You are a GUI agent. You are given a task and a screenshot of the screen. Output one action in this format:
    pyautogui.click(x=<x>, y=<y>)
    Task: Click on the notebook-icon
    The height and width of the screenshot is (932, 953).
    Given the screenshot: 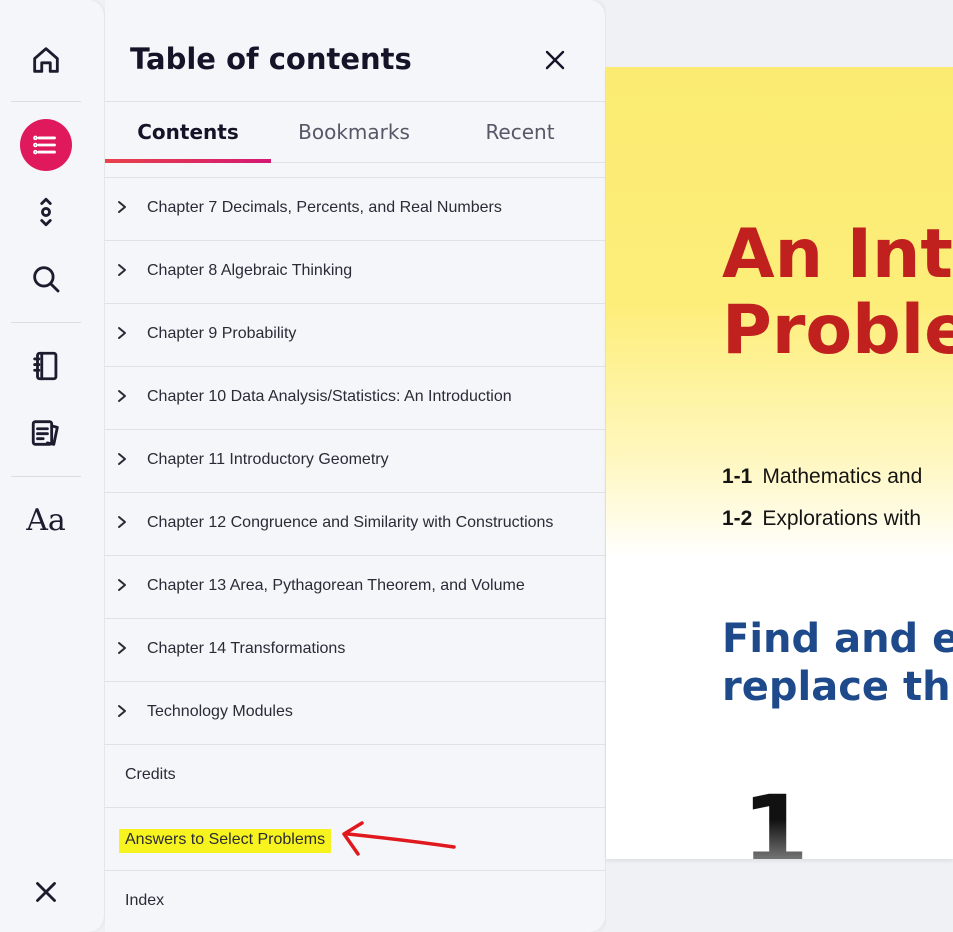 What is the action you would take?
    pyautogui.click(x=45, y=366)
    